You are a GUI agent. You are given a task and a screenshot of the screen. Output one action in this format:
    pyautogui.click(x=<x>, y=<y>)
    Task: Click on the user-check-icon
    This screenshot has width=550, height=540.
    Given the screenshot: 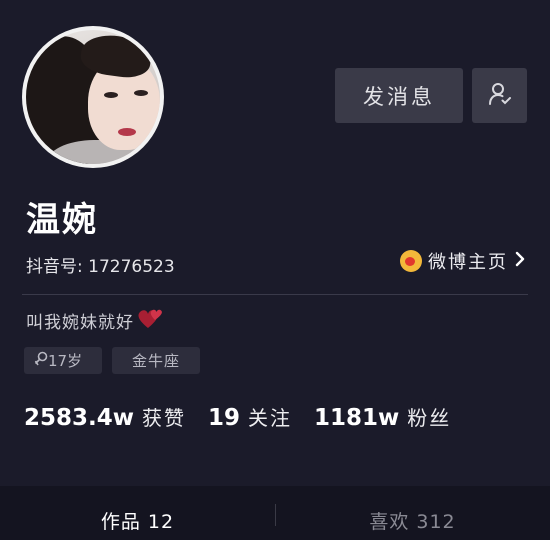 What is the action you would take?
    pyautogui.click(x=500, y=96)
    